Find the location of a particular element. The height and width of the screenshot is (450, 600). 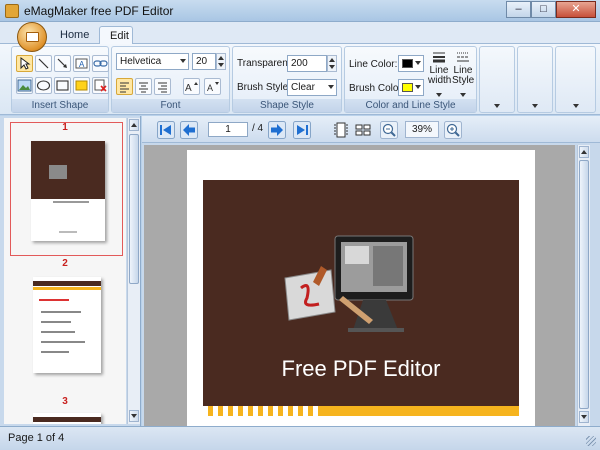

document-scrollbar is located at coordinates (583, 285).